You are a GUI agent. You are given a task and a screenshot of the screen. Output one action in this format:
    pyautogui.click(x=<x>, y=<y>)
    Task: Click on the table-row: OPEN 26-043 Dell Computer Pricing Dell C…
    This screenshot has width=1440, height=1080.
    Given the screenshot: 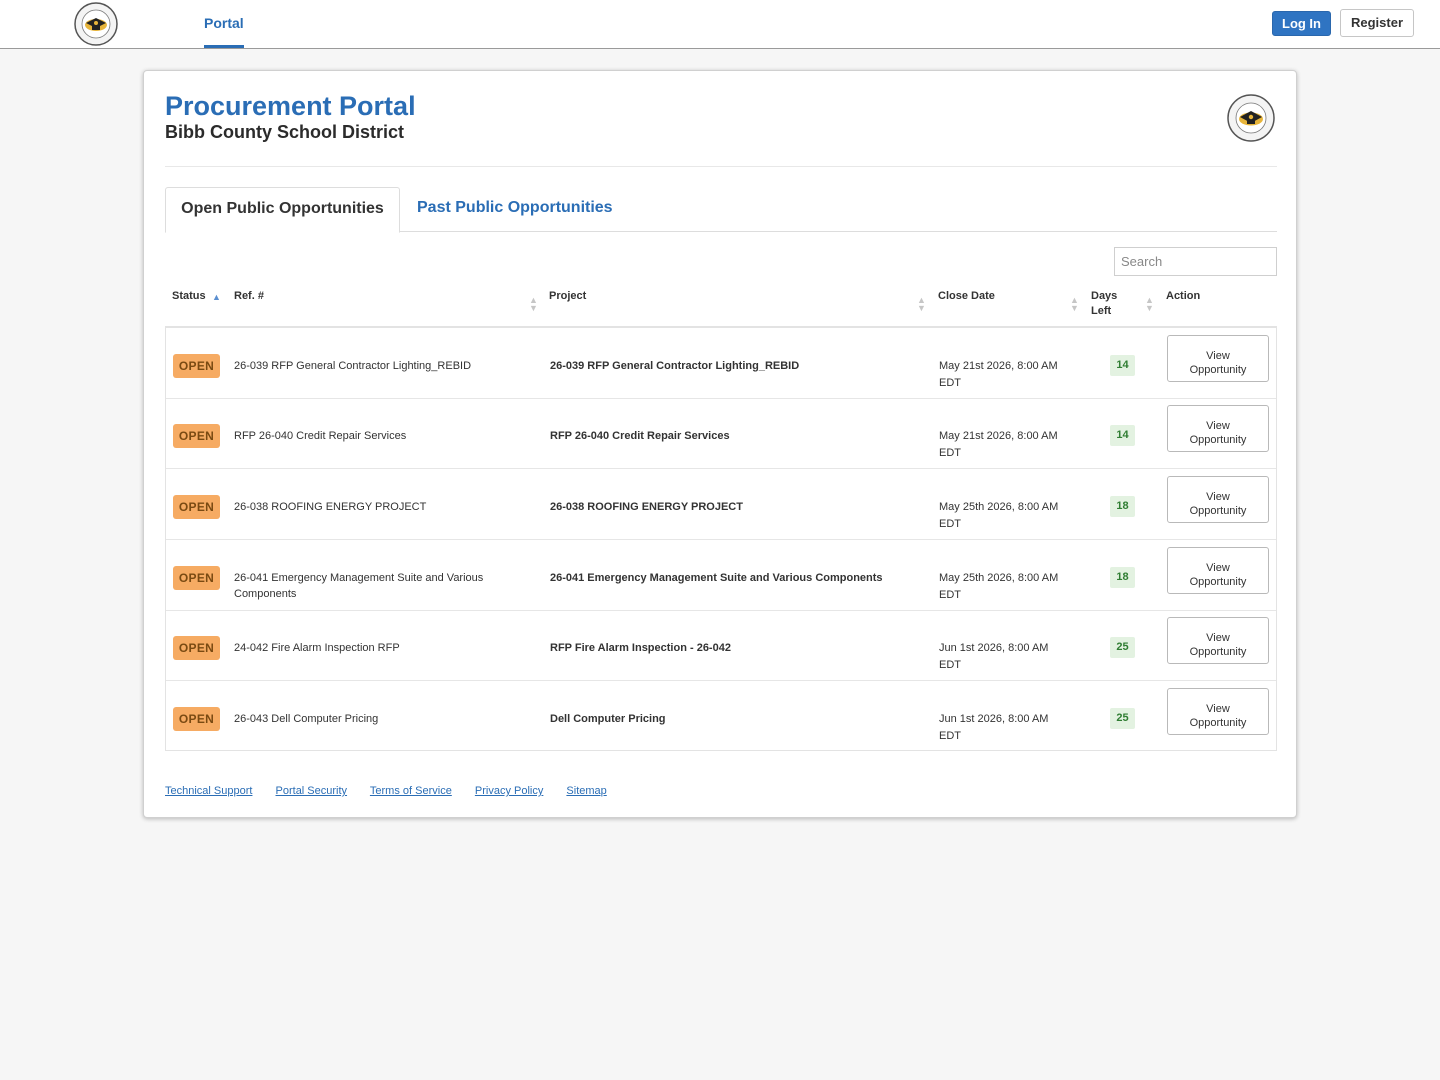 What is the action you would take?
    pyautogui.click(x=721, y=716)
    